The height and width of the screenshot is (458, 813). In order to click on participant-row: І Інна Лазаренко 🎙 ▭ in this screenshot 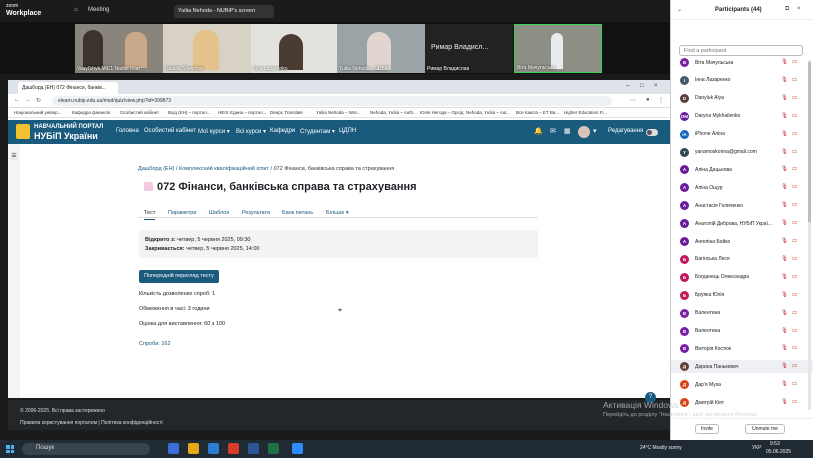, I will do `click(742, 80)`.